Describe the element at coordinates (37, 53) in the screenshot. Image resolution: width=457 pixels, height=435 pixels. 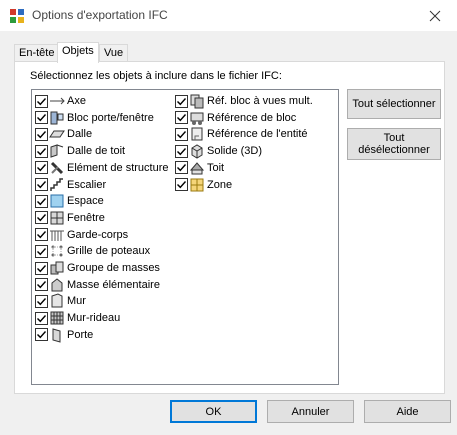
I see `tab-en-tete: En-tête` at that location.